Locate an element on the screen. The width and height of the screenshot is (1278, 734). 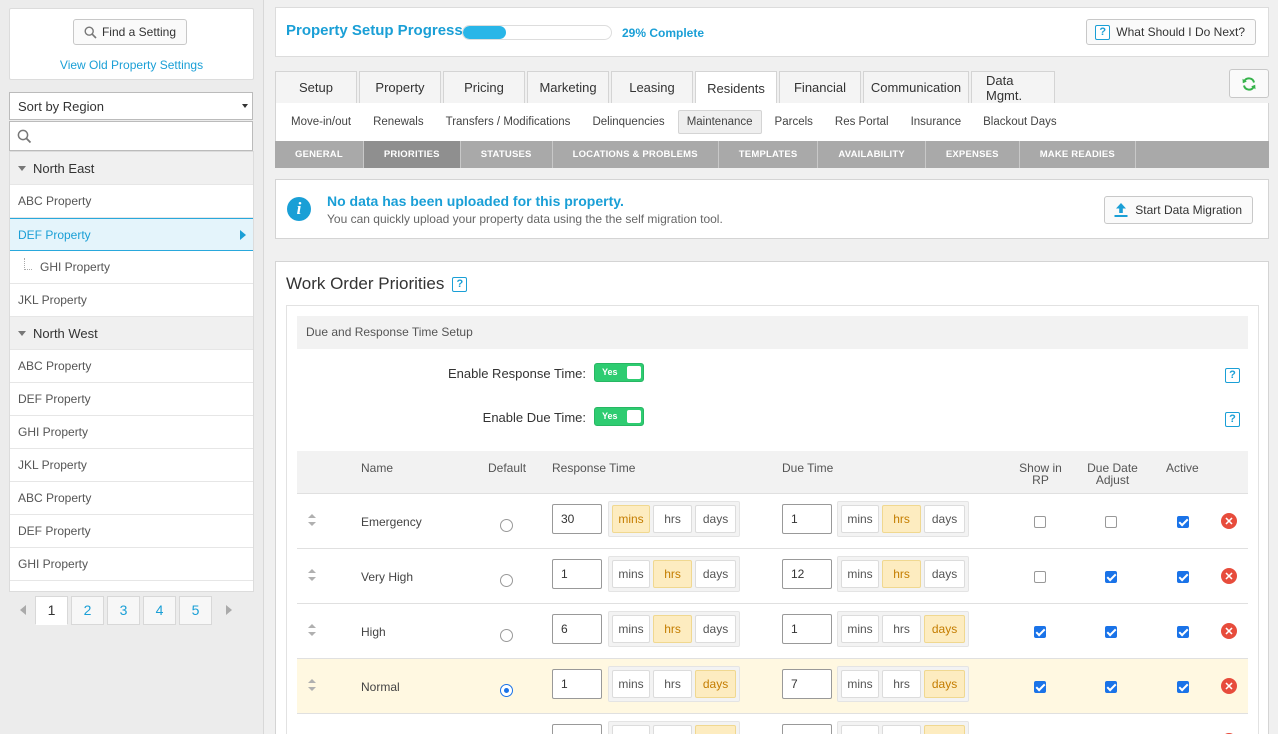
start-data-migration-button: Start Data Migration is located at coordinates (1178, 210).